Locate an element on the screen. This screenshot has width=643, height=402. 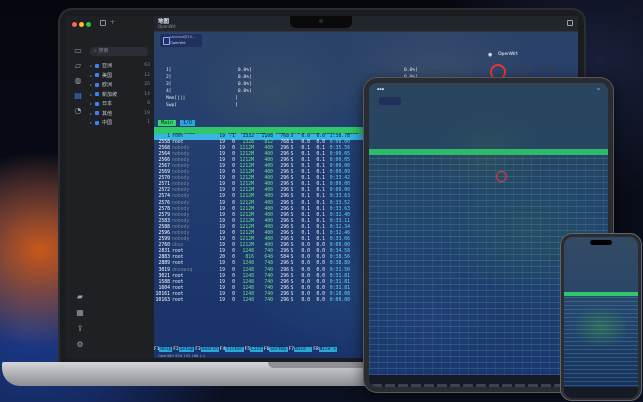
region-list: ▸ 亚洲 63 ▸ 美国 12 ▸ 欧洲 20 ▸ 新加坡 14 ▸ 日本 8 ▸ 其他 19 ▸ 中国 1 is located at coordinates (120, 94).